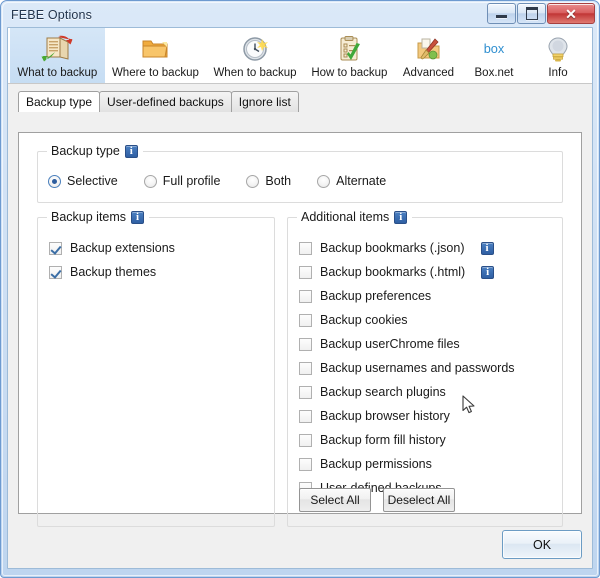 The width and height of the screenshot is (600, 578). What do you see at coordinates (428, 73) in the screenshot?
I see `toolbar-label: Advanced` at bounding box center [428, 73].